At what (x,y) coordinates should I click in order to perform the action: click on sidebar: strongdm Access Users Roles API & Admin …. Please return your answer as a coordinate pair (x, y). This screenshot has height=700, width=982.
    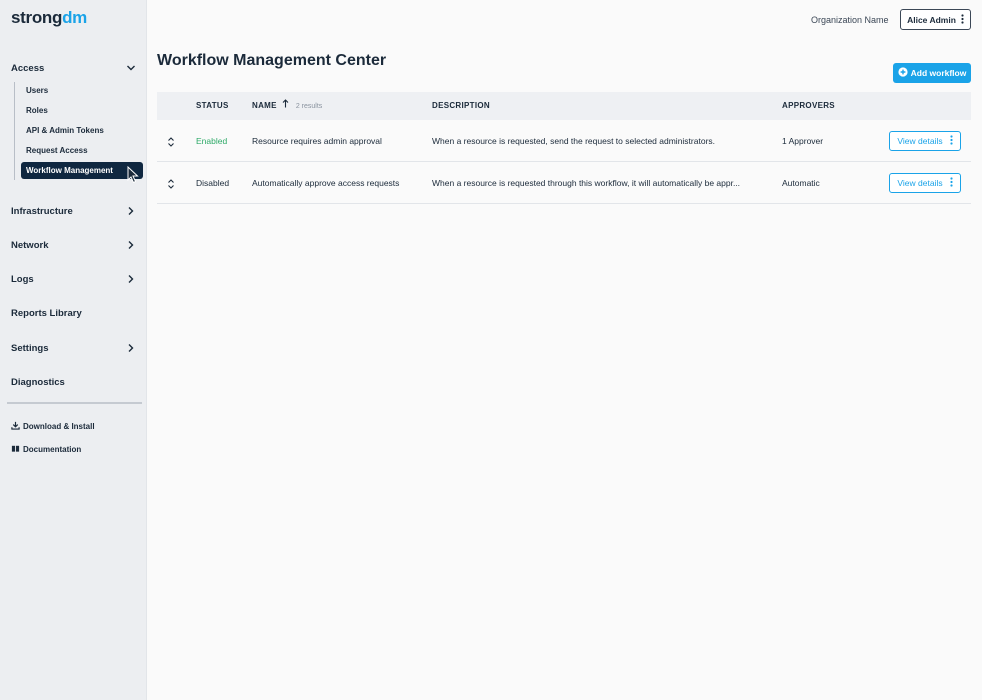
    Looking at the image, I should click on (73, 350).